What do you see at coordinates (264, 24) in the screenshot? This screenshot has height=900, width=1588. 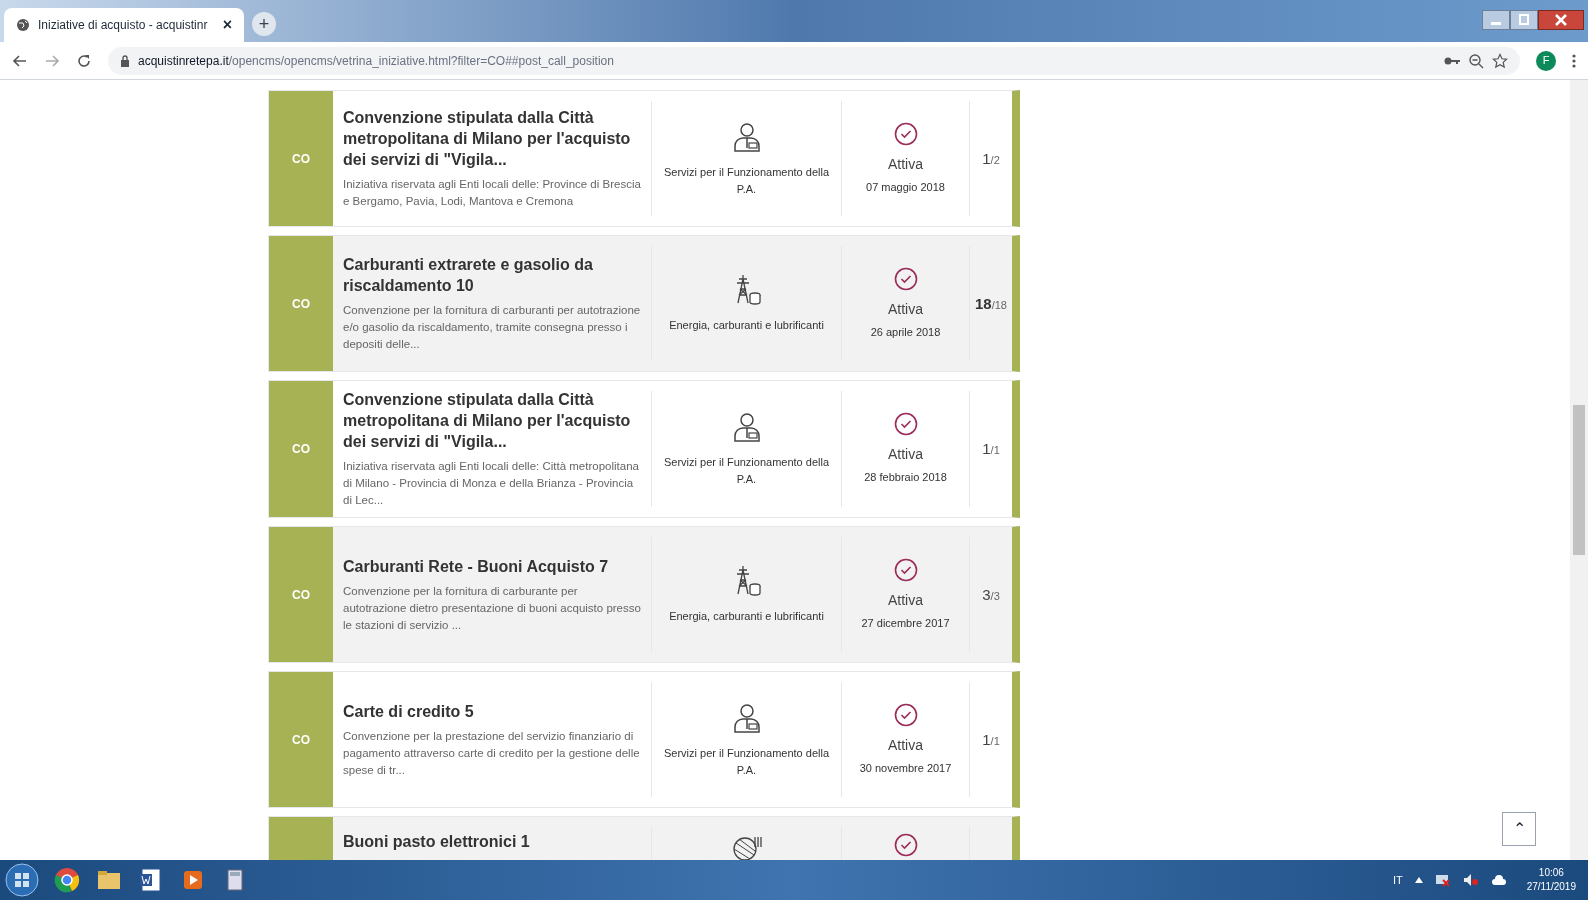 I see `new-tab-button: +` at bounding box center [264, 24].